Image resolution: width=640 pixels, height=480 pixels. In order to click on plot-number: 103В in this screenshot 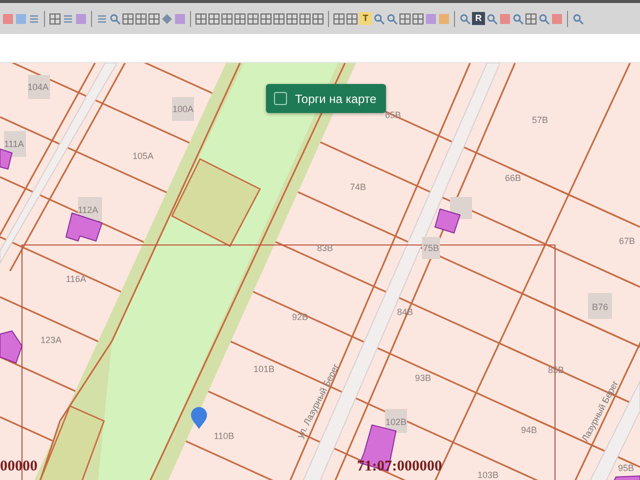, I will do `click(488, 475)`.